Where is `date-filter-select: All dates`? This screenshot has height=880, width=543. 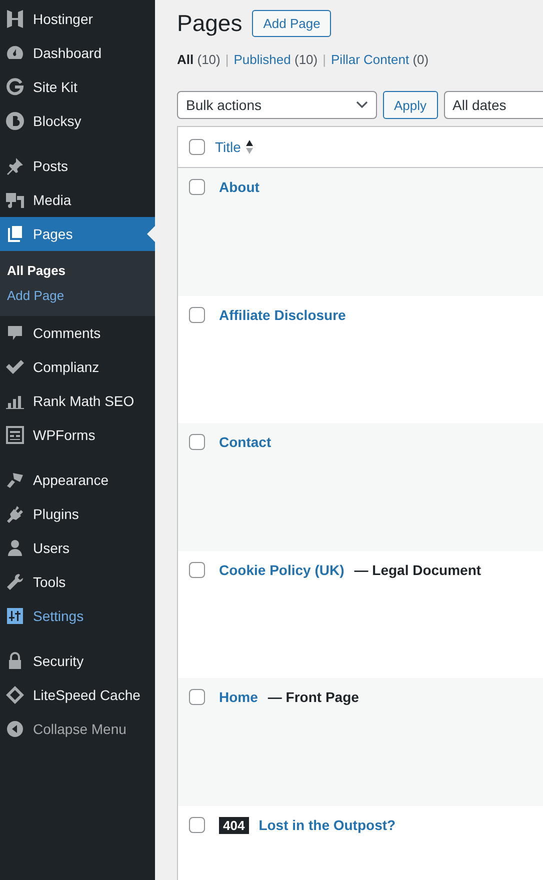
date-filter-select: All dates is located at coordinates (493, 105).